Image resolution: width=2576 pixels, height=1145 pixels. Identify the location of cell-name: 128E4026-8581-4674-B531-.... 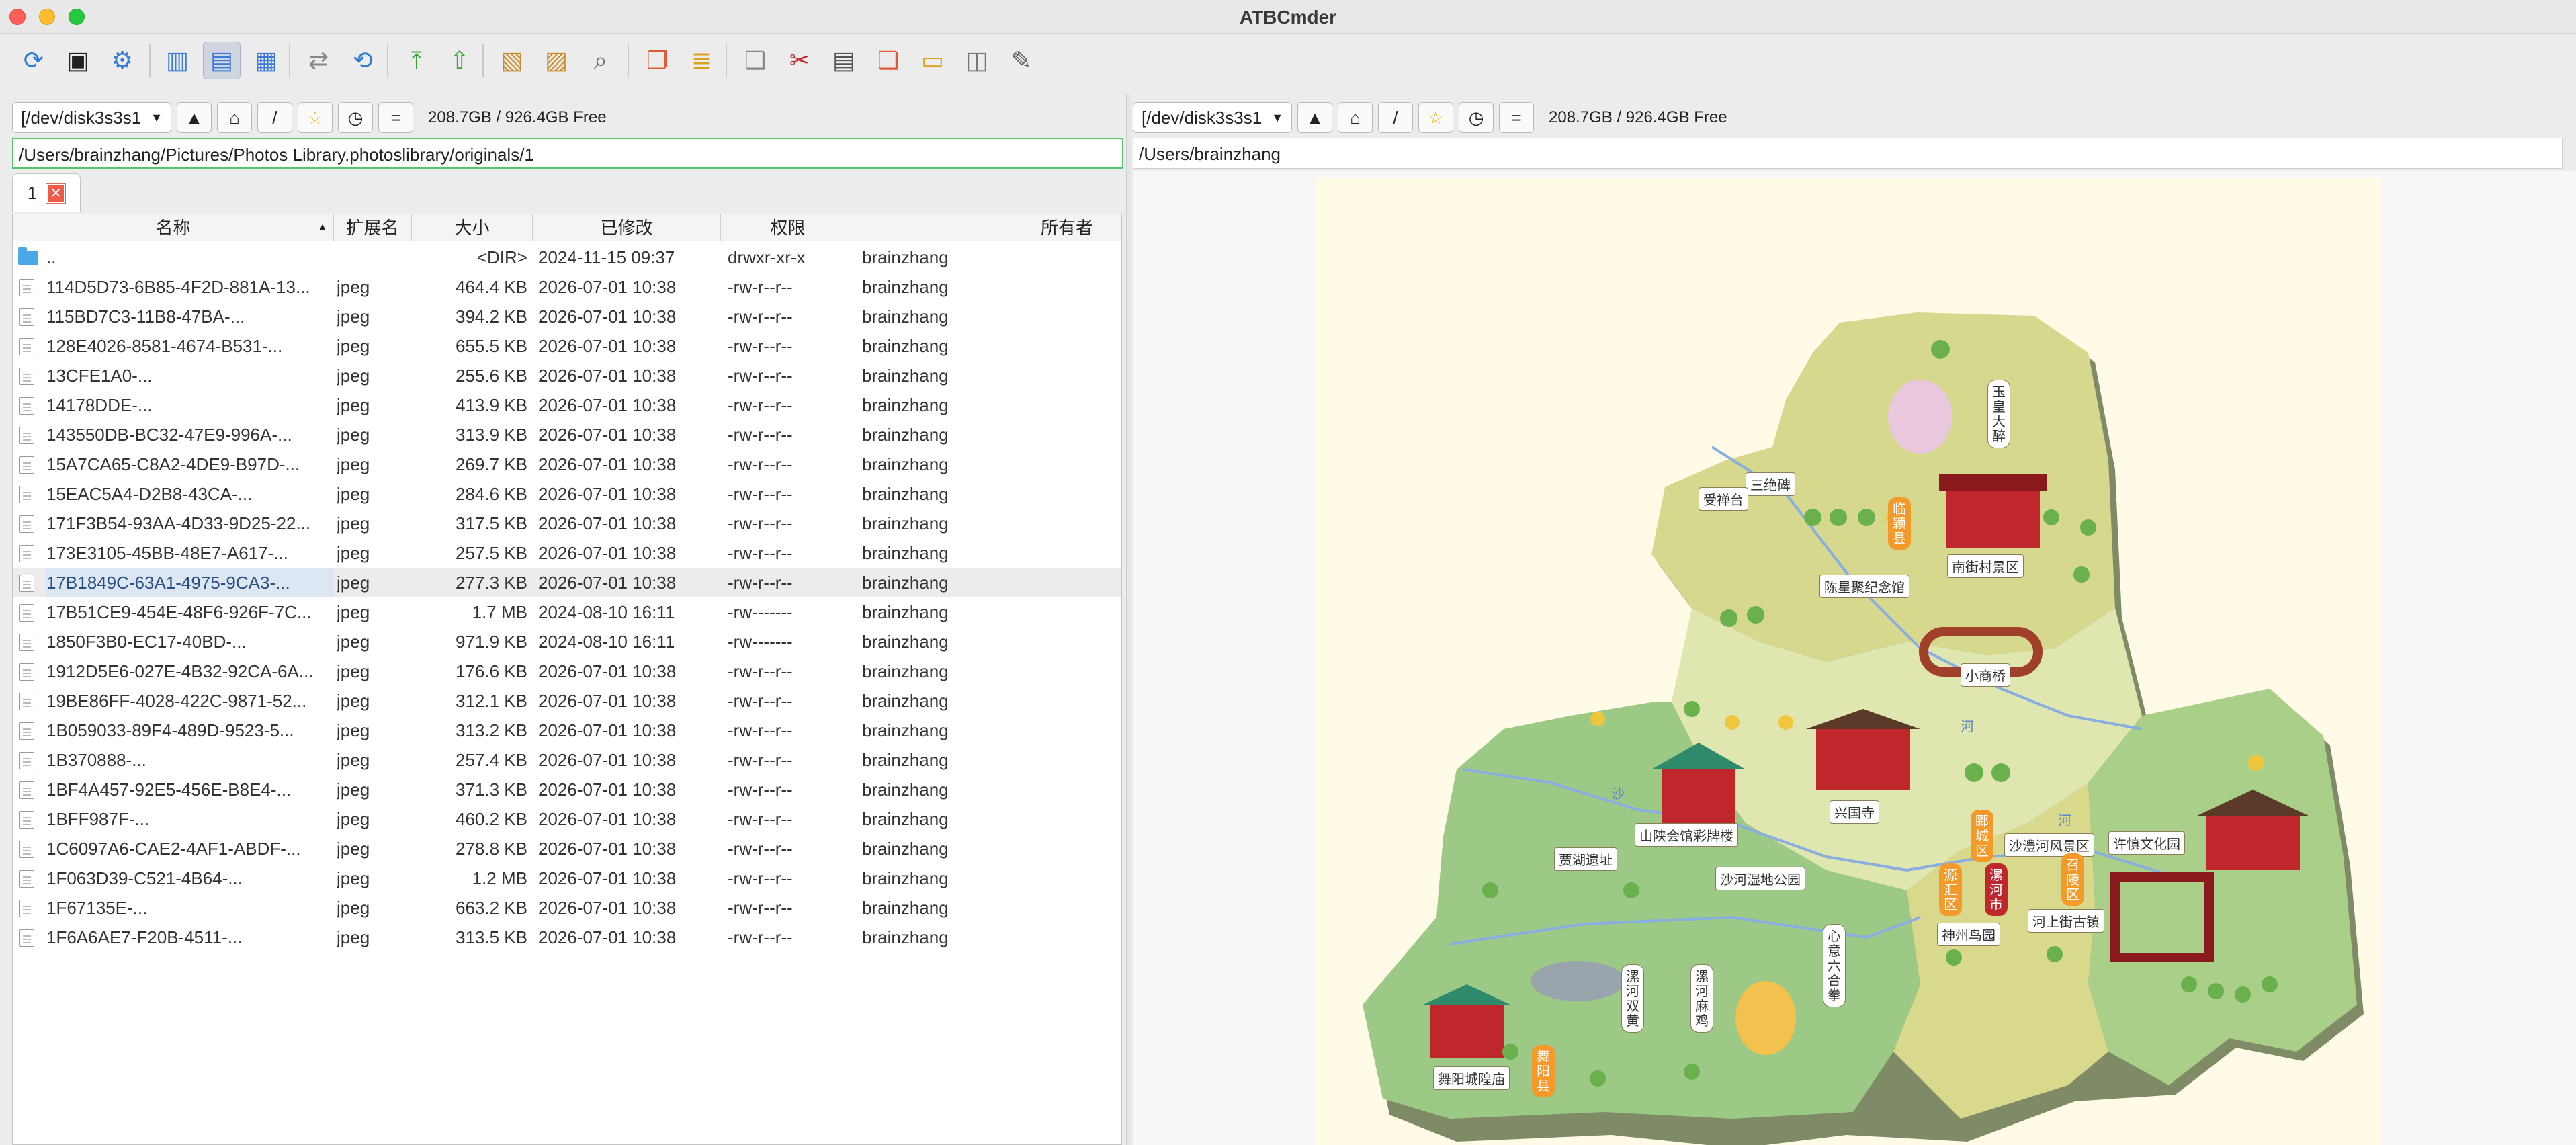
(164, 346).